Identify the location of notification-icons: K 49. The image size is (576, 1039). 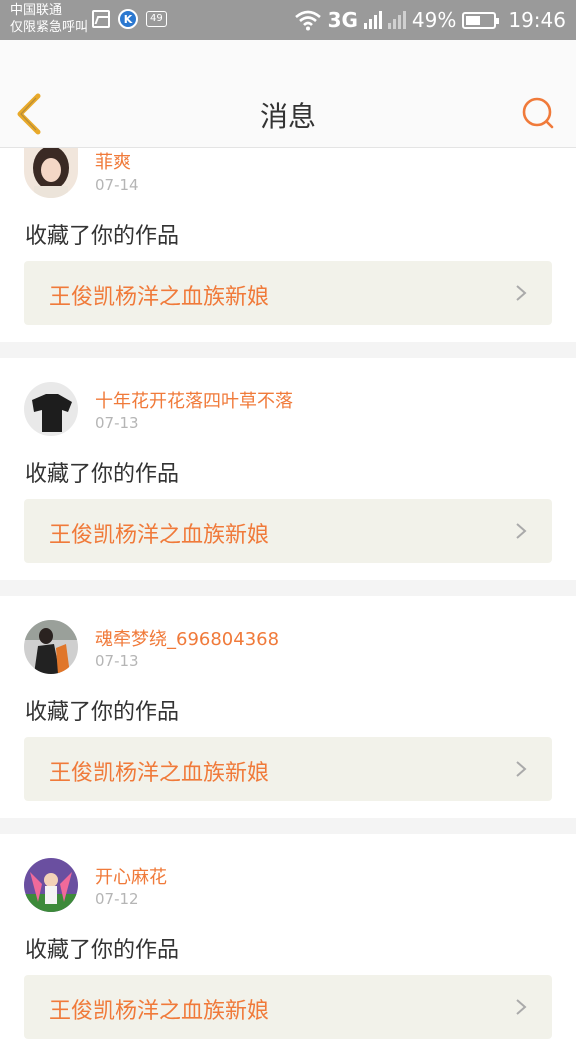
(129, 19).